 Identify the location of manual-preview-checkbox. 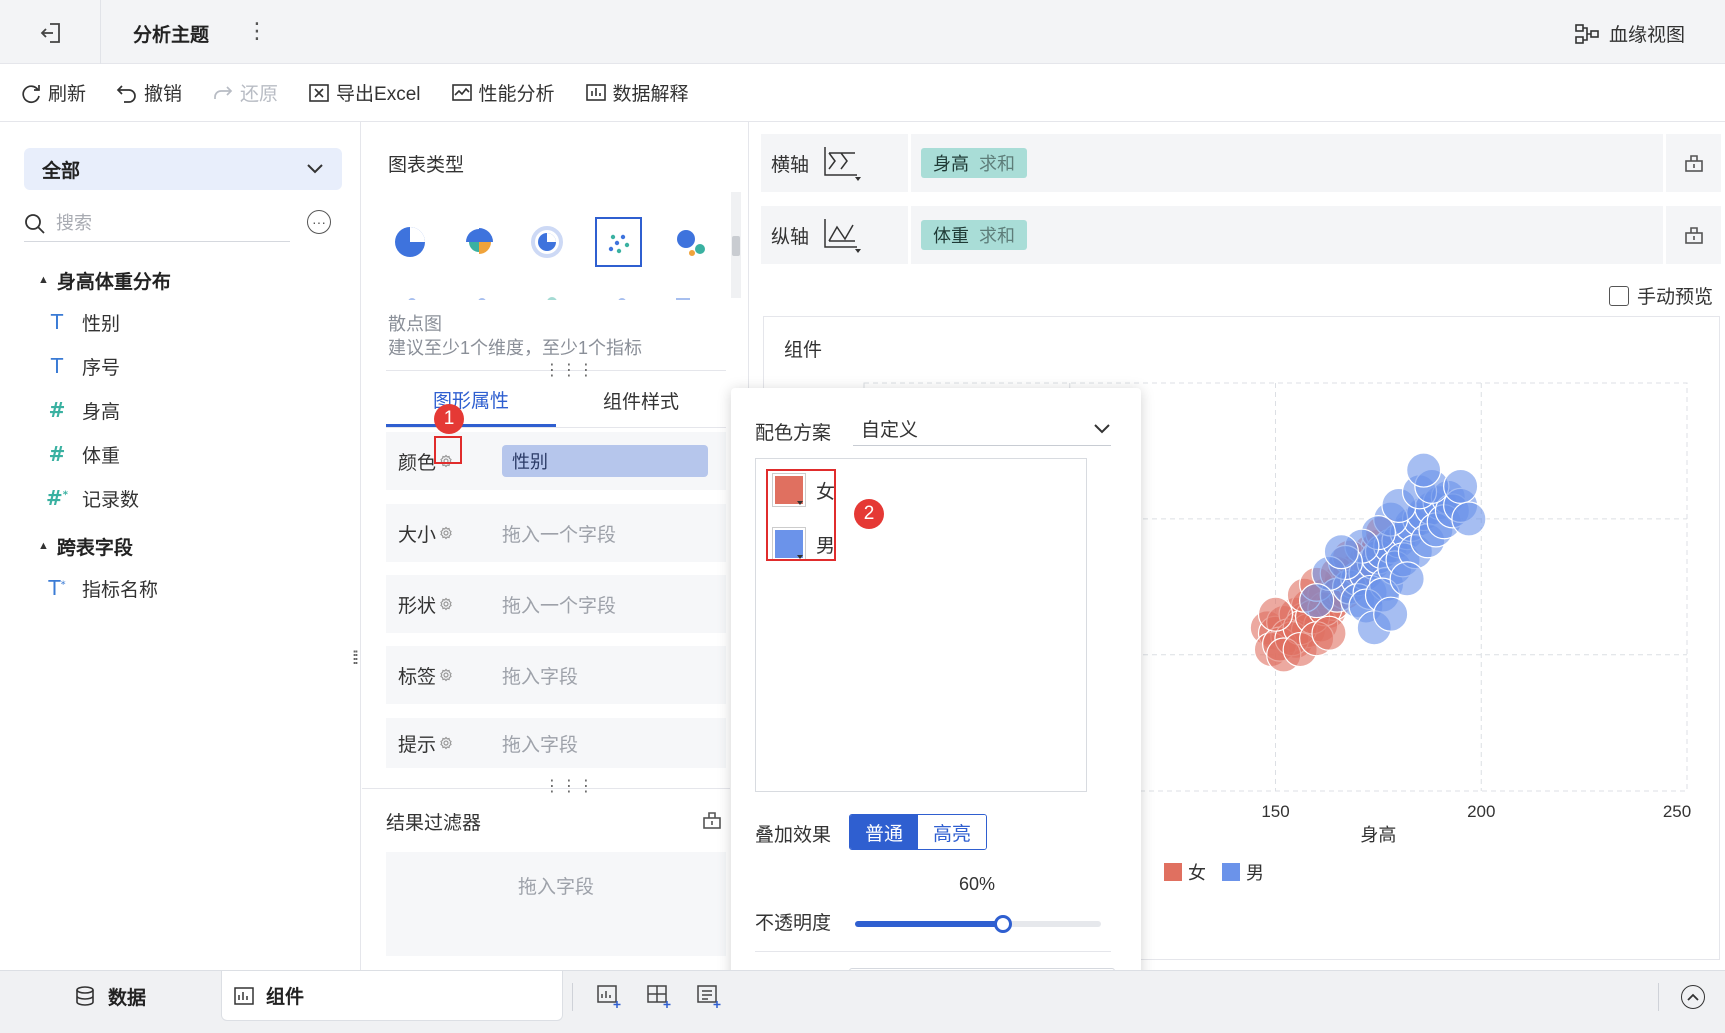
(1618, 295).